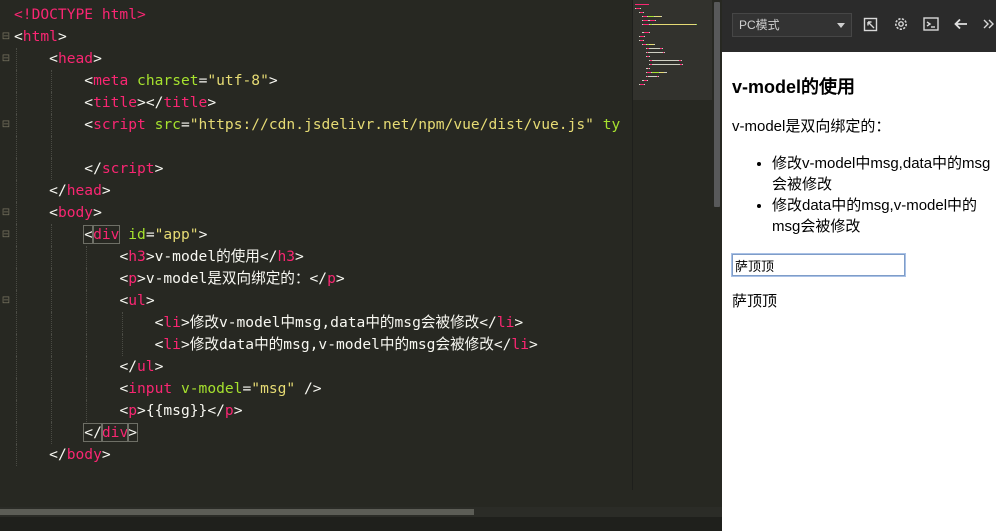  Describe the element at coordinates (150, 388) in the screenshot. I see `code-token: input` at that location.